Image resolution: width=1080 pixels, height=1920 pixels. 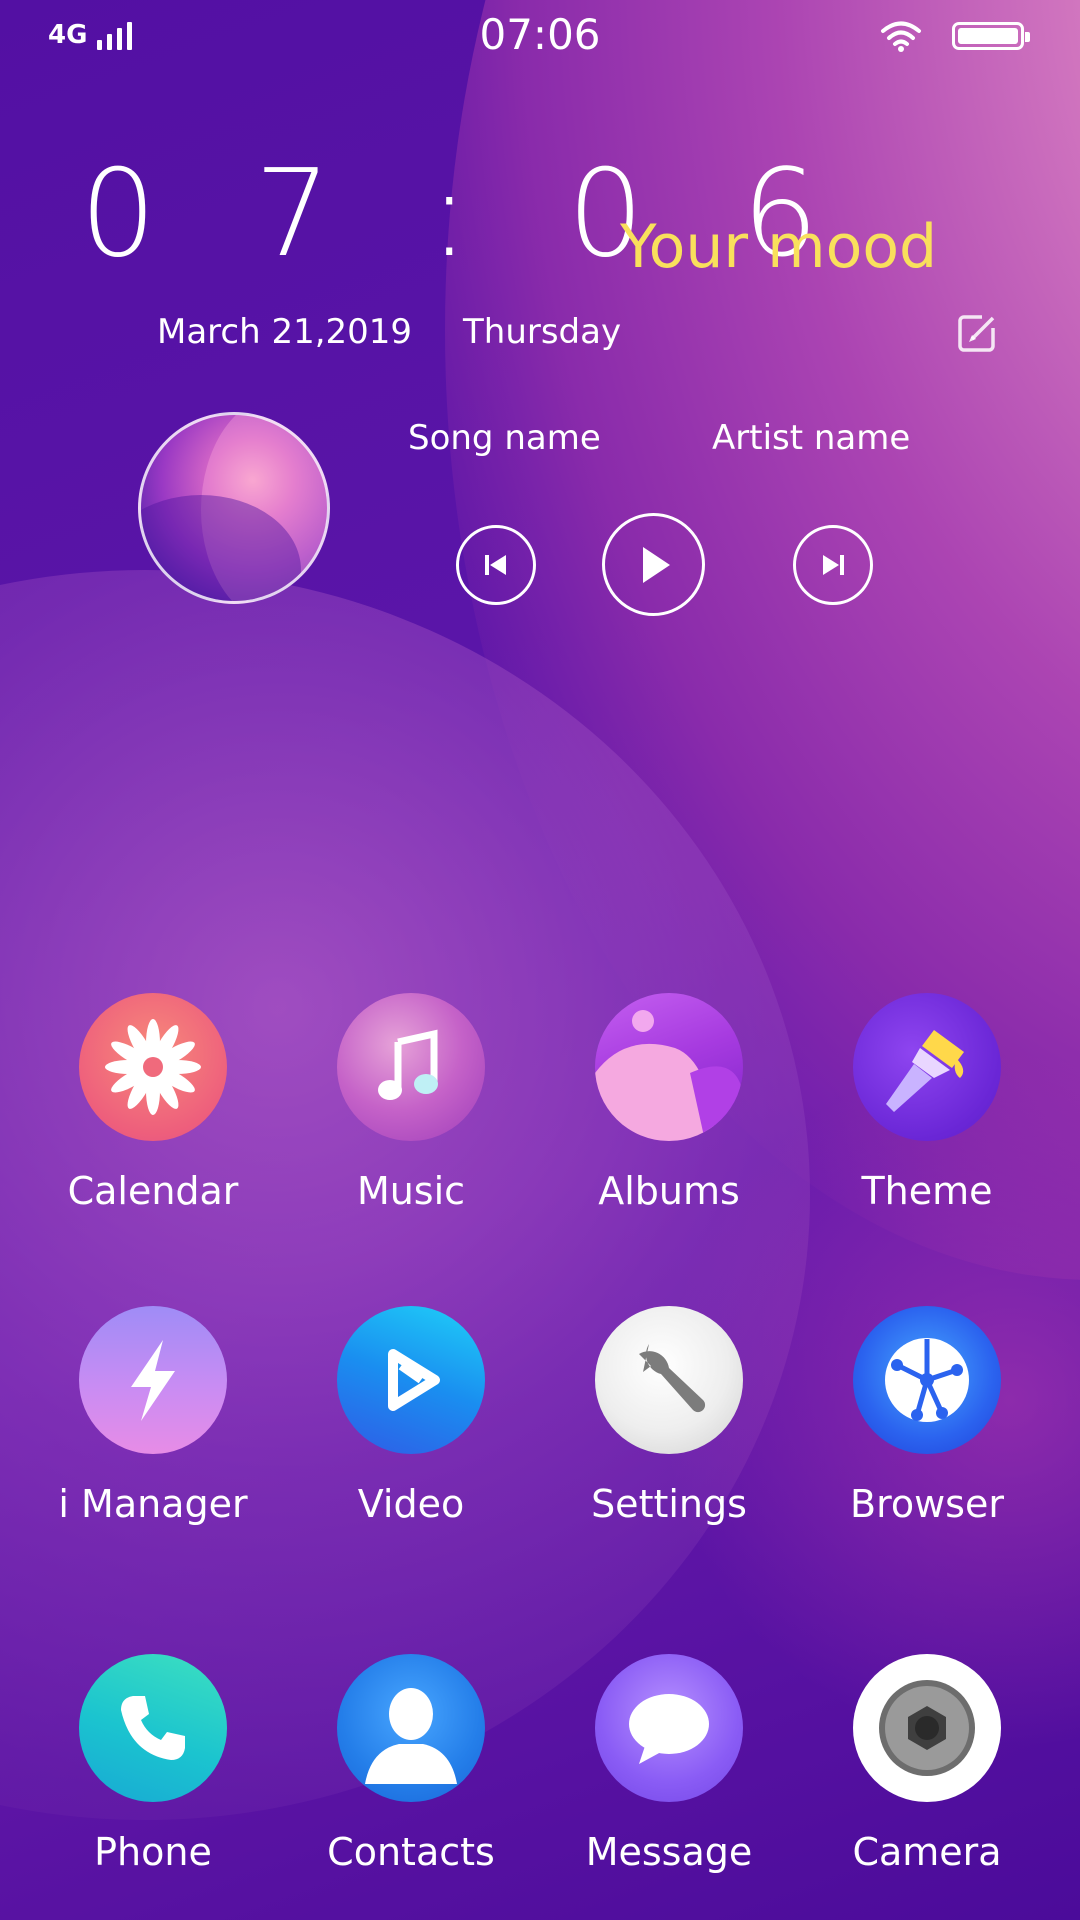 I want to click on album-art, so click(x=234, y=508).